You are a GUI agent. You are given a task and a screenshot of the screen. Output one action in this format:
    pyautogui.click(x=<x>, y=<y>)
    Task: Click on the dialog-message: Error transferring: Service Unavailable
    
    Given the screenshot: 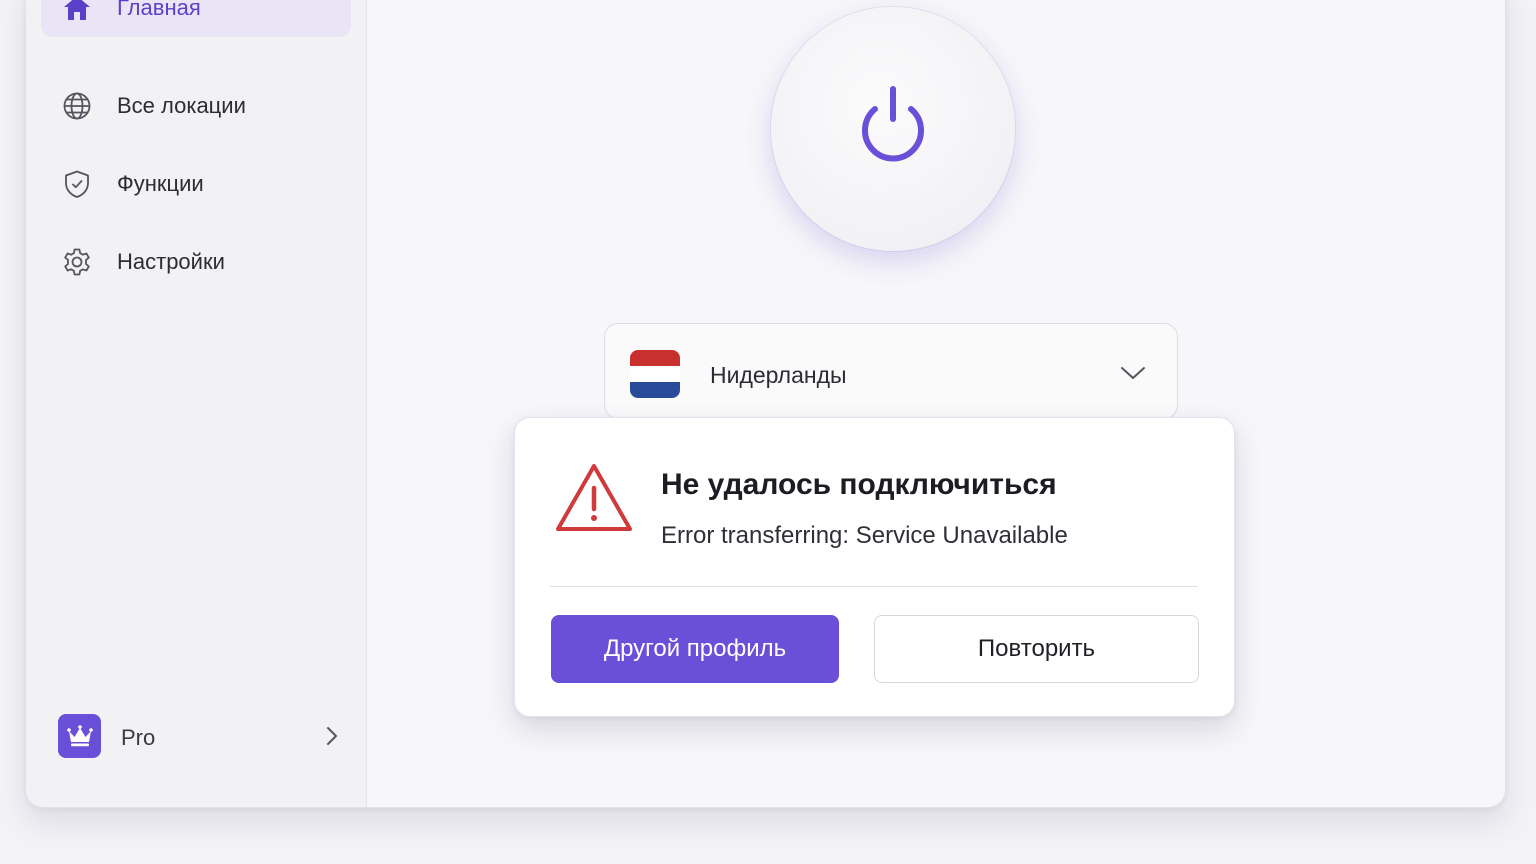 What is the action you would take?
    pyautogui.click(x=864, y=535)
    